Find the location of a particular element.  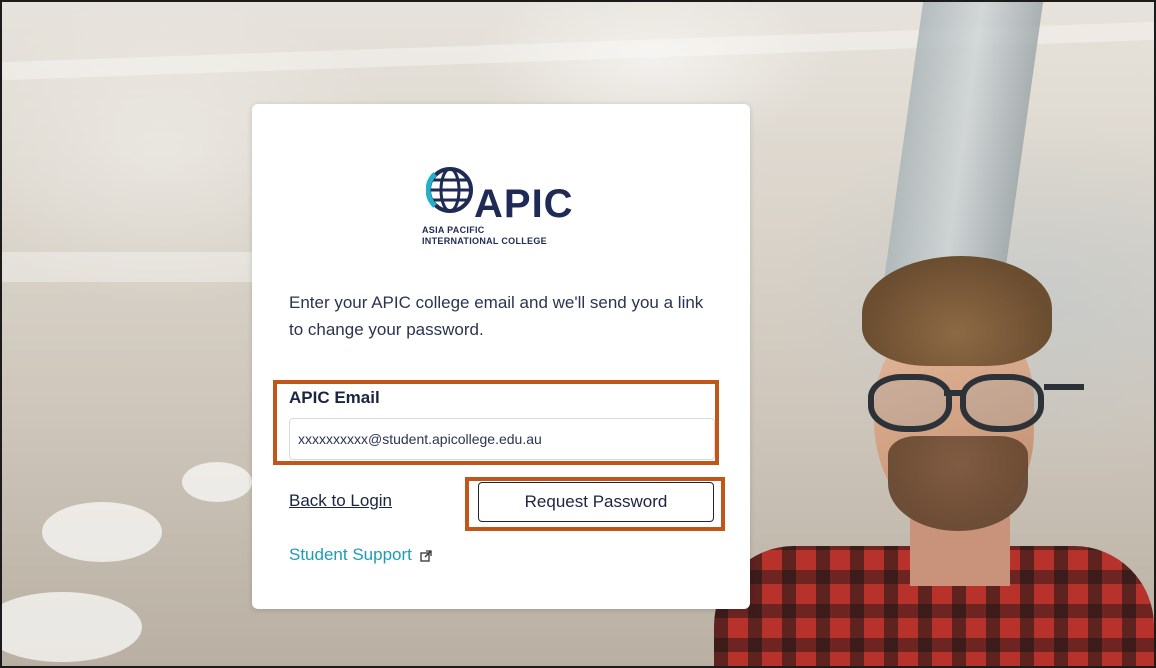

email-label: APIC Email is located at coordinates (334, 397).